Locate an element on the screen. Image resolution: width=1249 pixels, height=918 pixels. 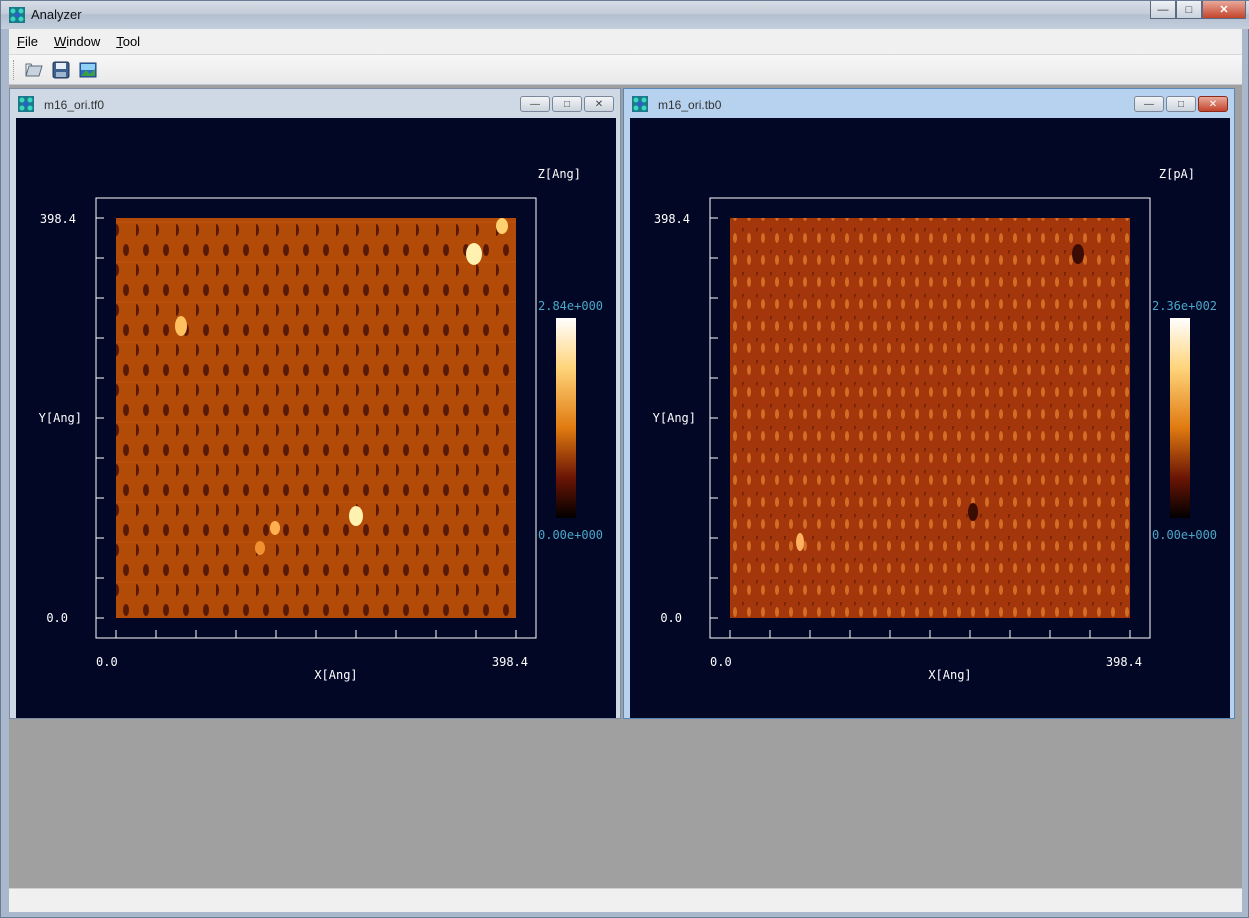
toolbar is located at coordinates (625, 70).